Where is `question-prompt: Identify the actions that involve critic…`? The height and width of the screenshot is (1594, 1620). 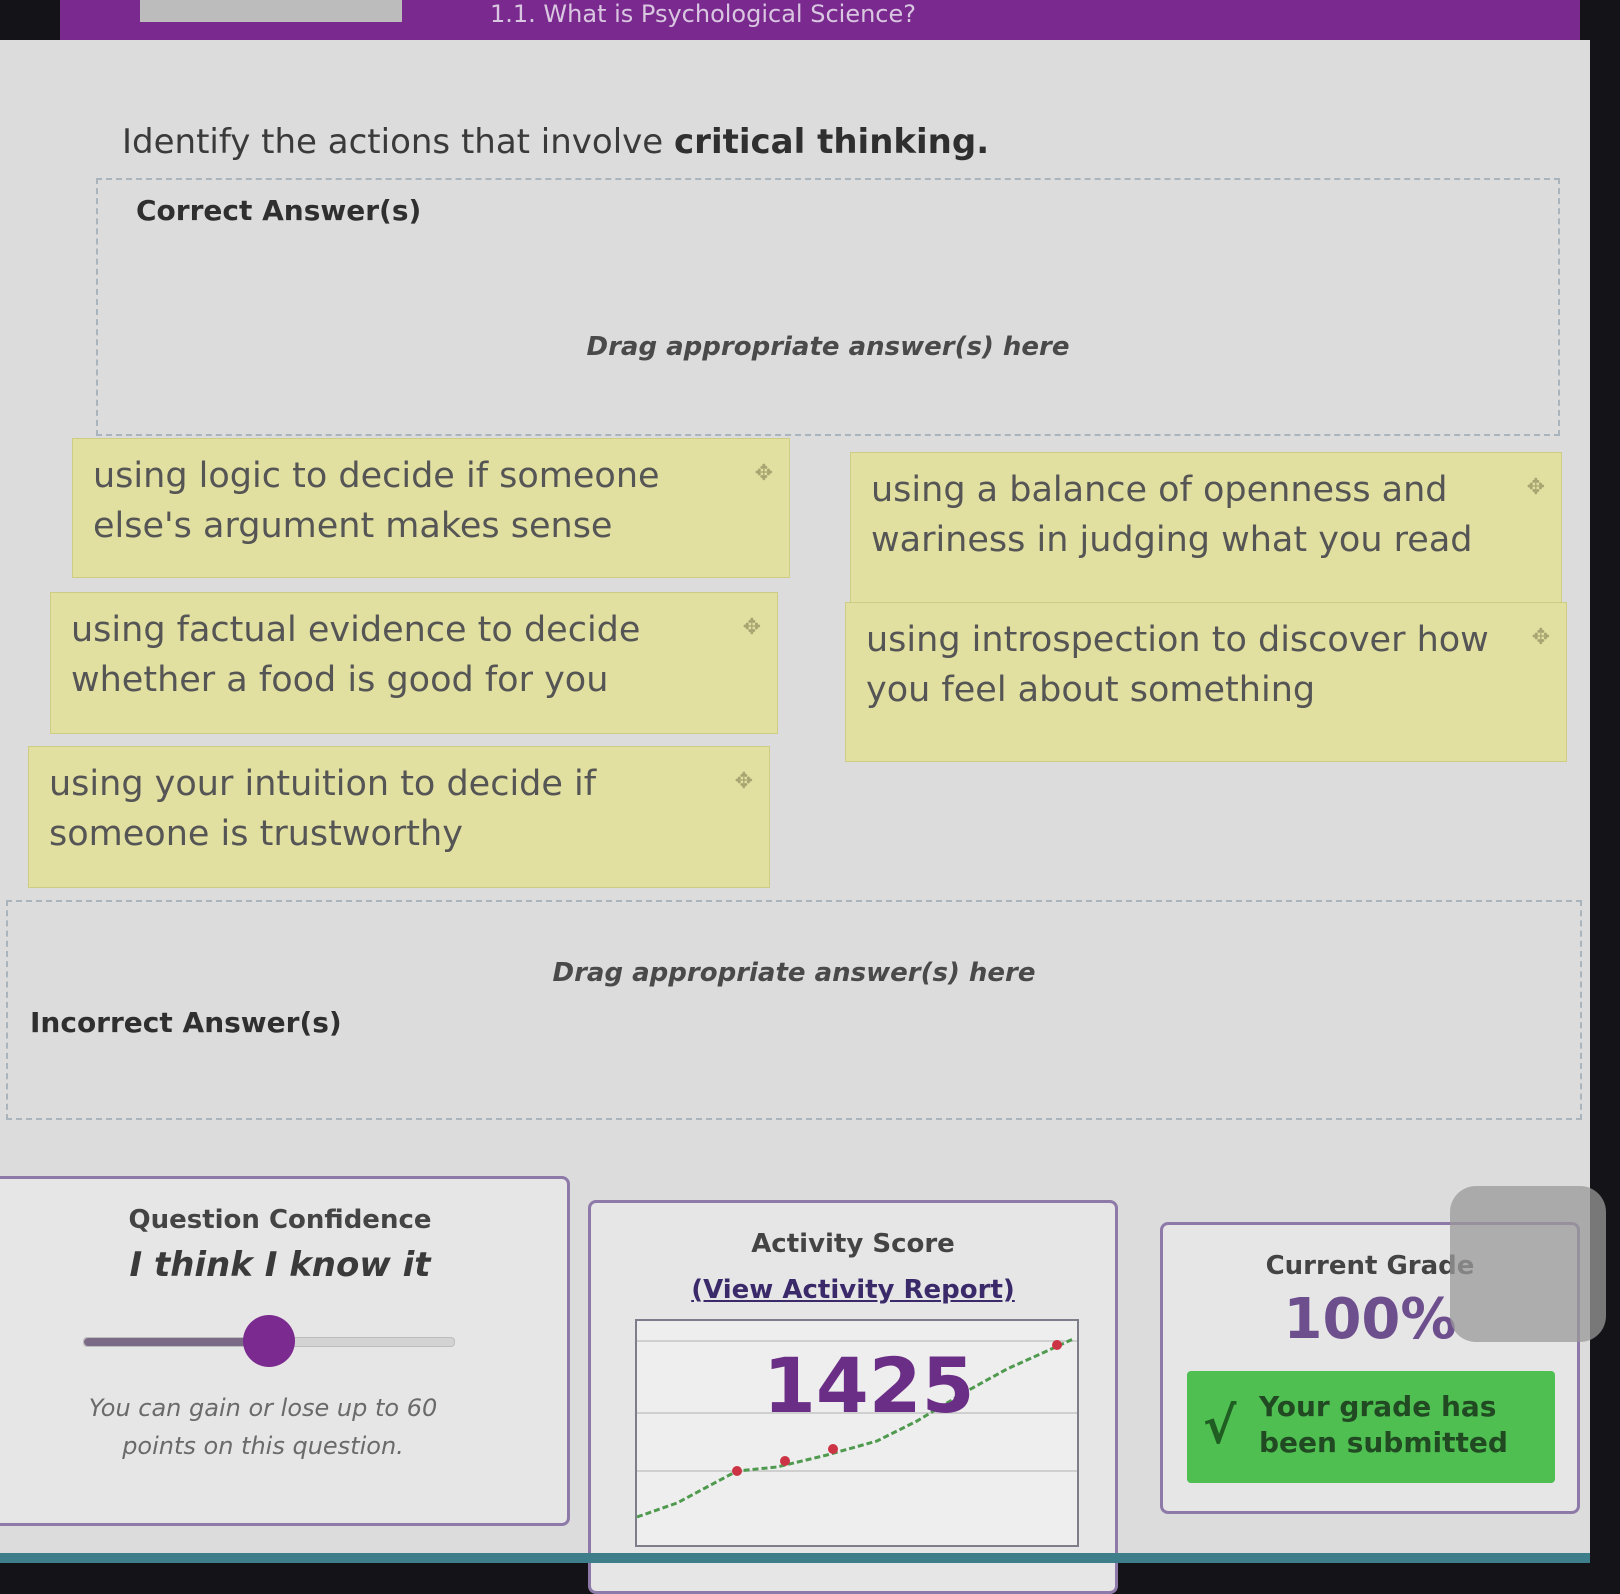 question-prompt: Identify the actions that involve critic… is located at coordinates (555, 142).